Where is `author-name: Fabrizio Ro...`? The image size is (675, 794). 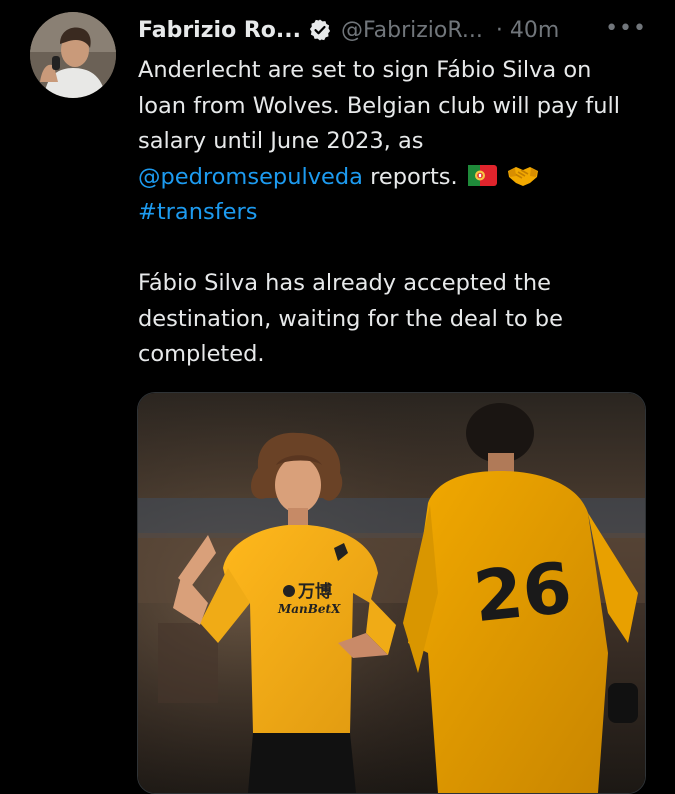 author-name: Fabrizio Ro... is located at coordinates (219, 30).